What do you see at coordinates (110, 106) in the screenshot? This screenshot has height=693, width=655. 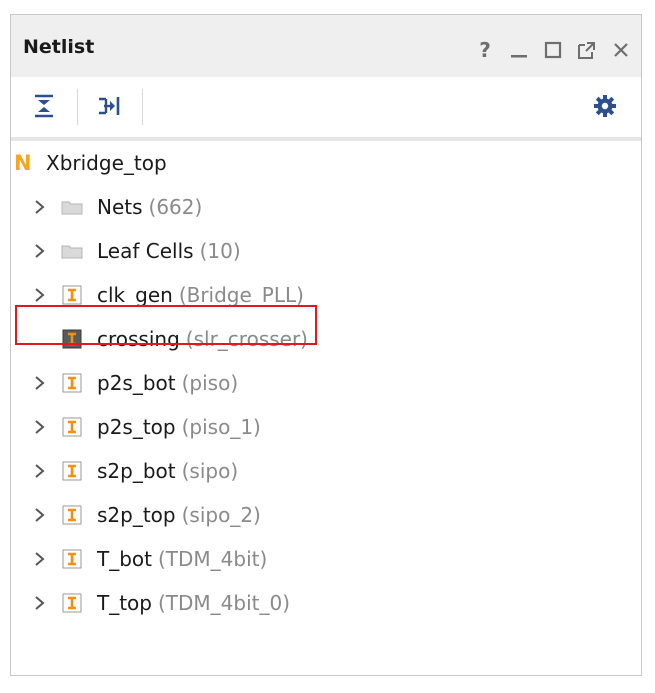 I see `expand-icon` at bounding box center [110, 106].